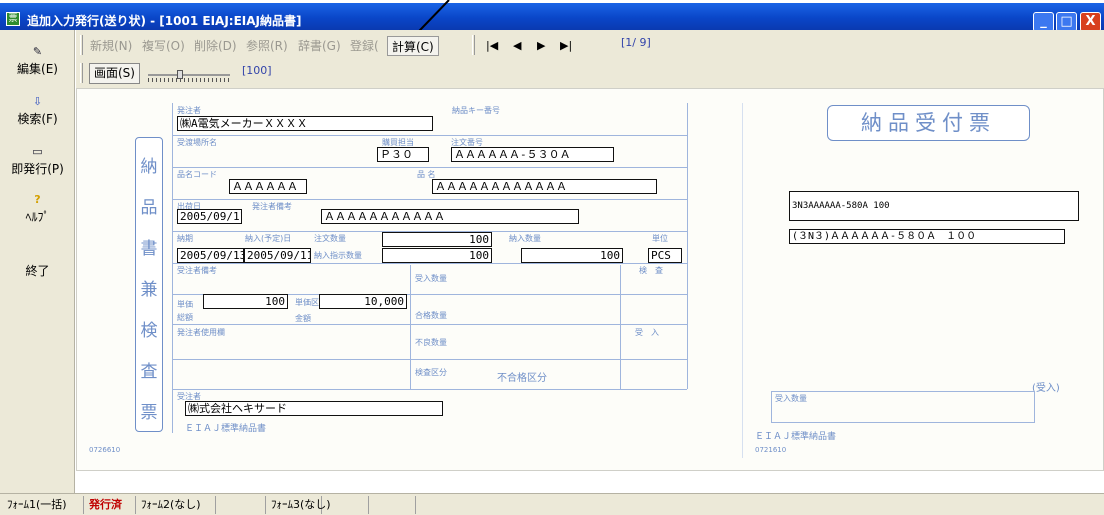  What do you see at coordinates (431, 315) in the screenshot?
I see `pass-qty-label: 合格数量` at bounding box center [431, 315].